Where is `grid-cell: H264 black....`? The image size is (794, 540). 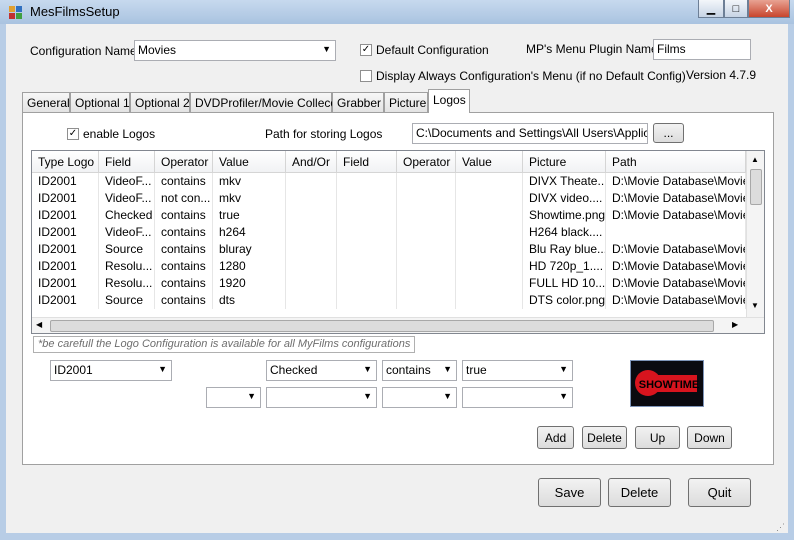
grid-cell: H264 black.... is located at coordinates (564, 232).